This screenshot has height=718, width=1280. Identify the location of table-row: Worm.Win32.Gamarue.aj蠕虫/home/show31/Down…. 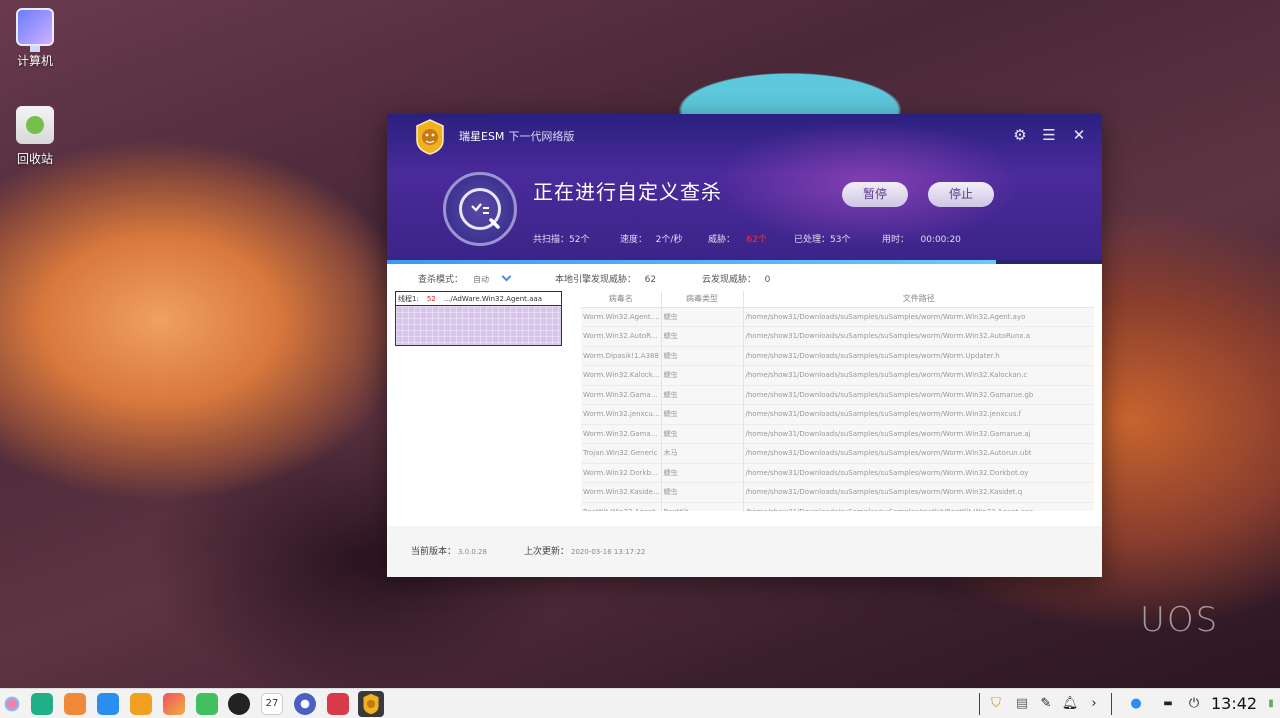
(837, 434).